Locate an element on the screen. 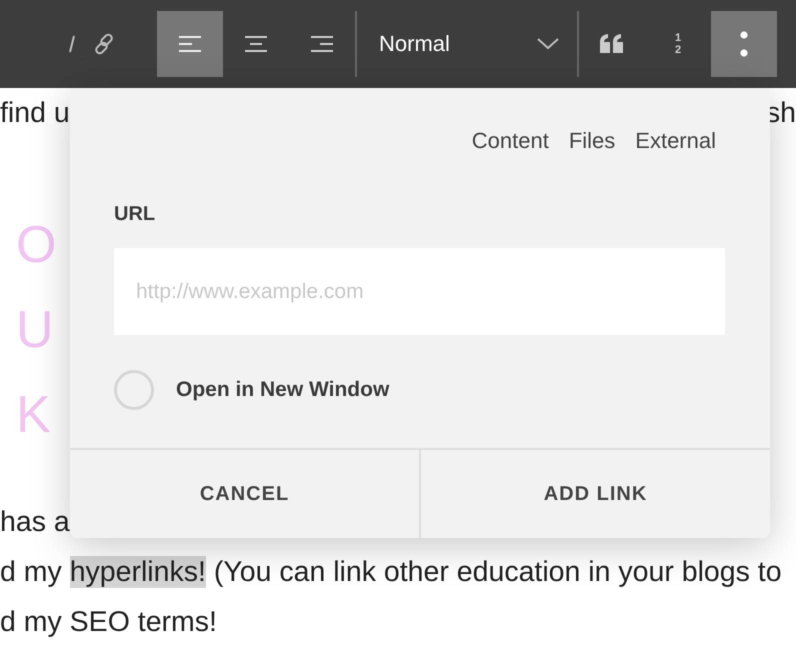 This screenshot has width=796, height=654. quote-icon is located at coordinates (612, 44).